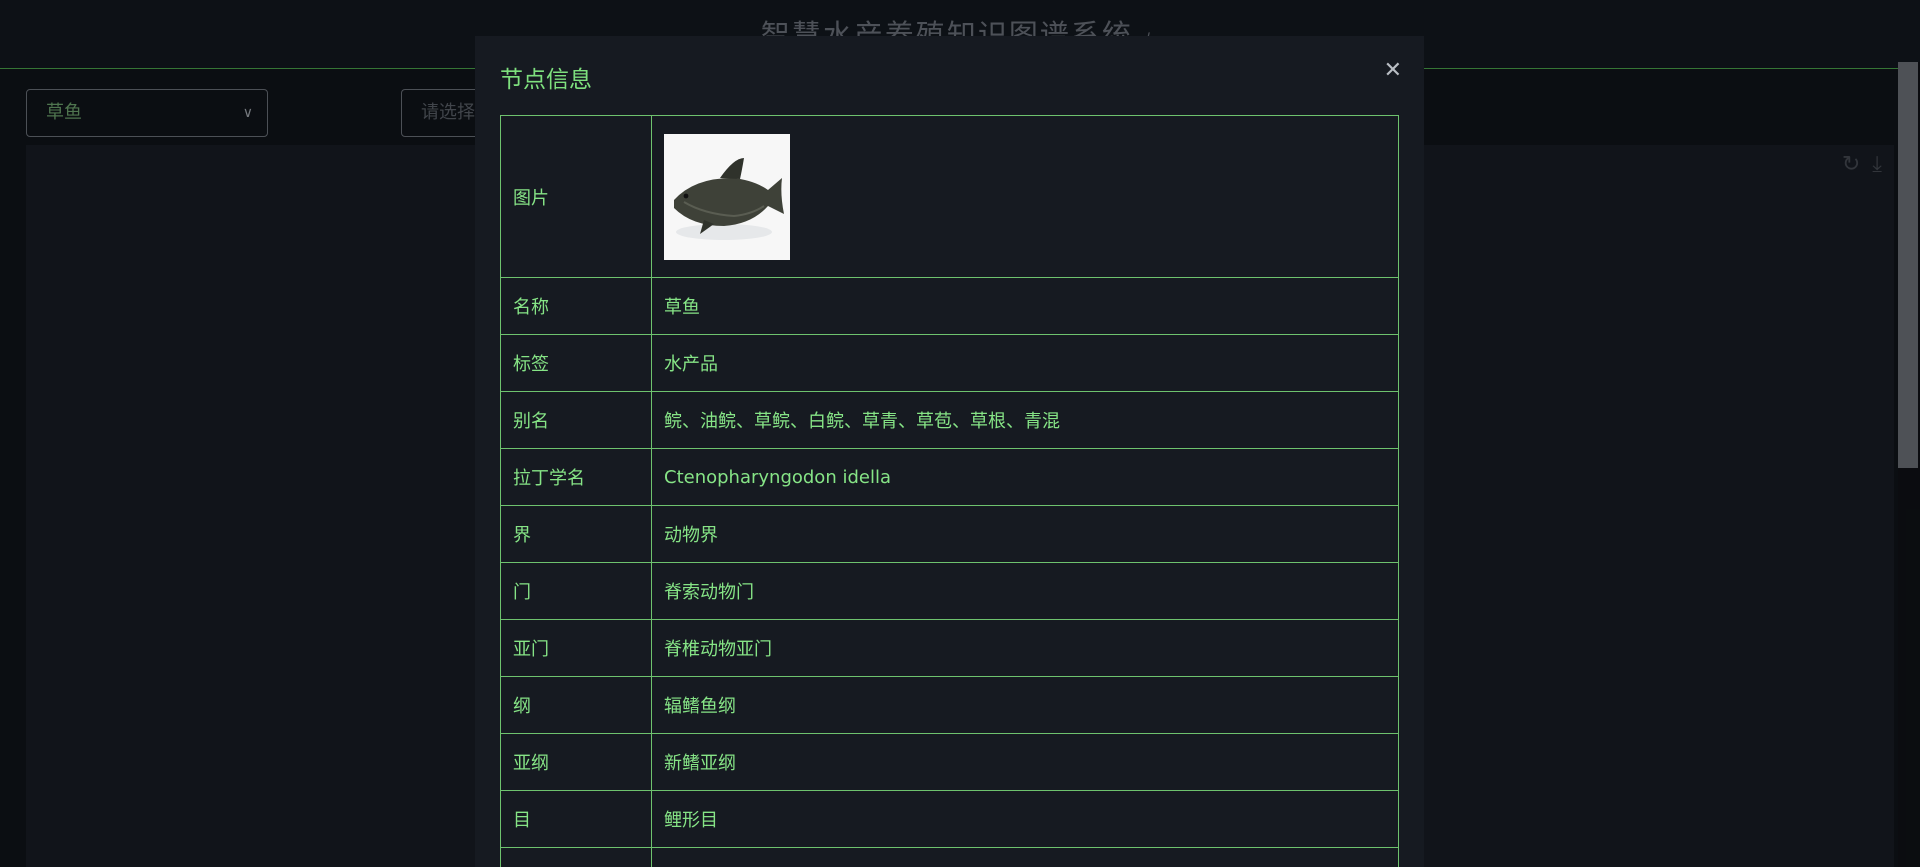 The width and height of the screenshot is (1920, 867). I want to click on table-row: 亚门 脊椎动物亚门, so click(949, 648).